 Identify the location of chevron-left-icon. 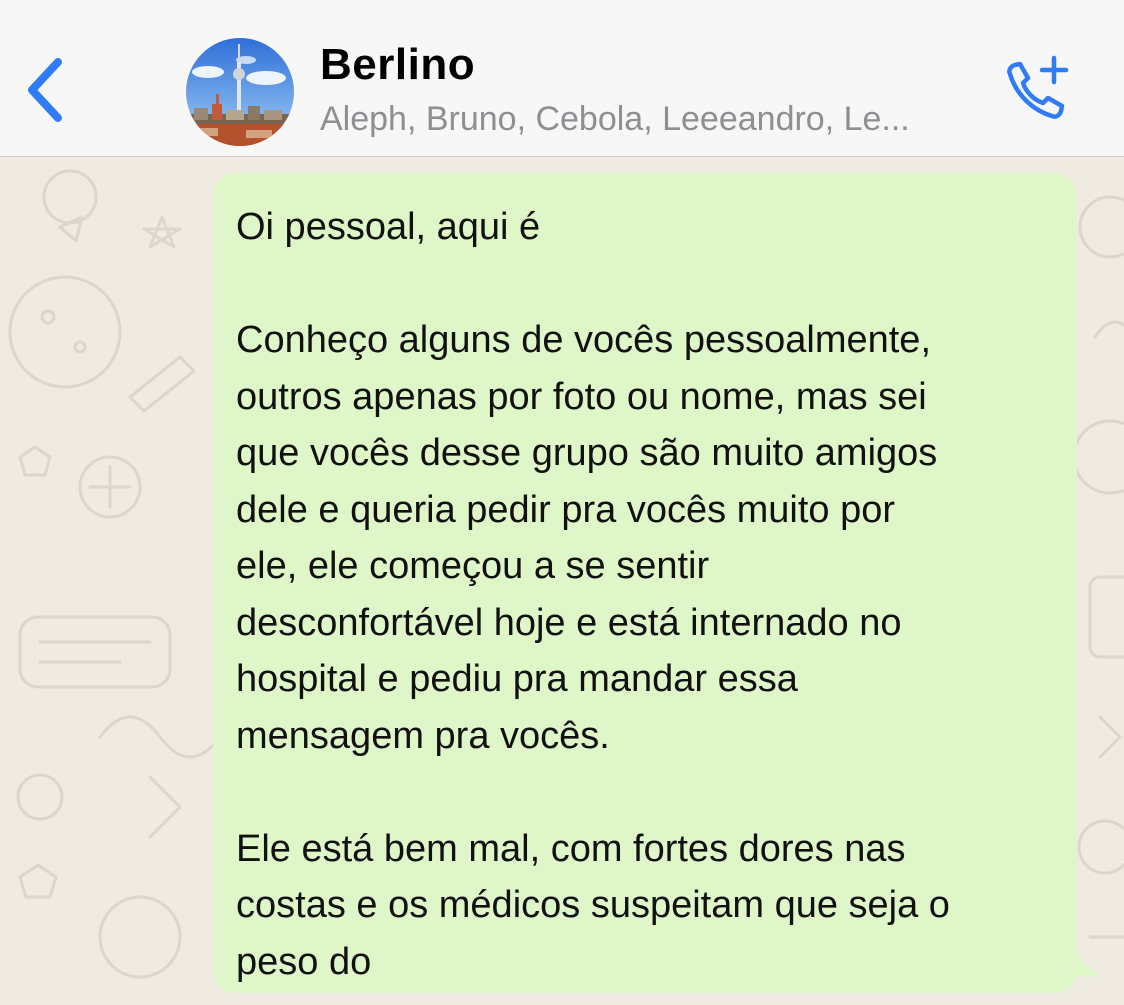
(45, 90).